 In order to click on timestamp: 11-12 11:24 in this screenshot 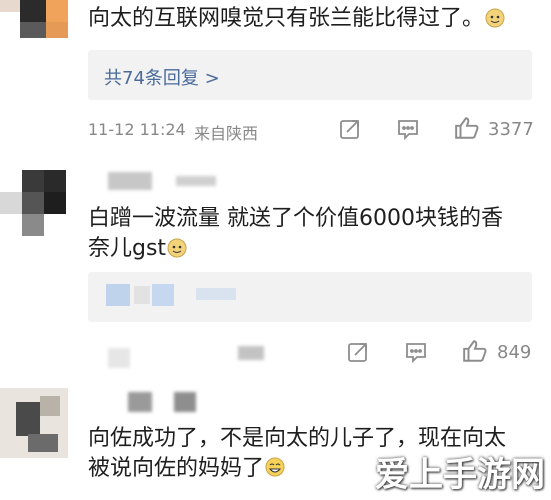, I will do `click(137, 129)`.